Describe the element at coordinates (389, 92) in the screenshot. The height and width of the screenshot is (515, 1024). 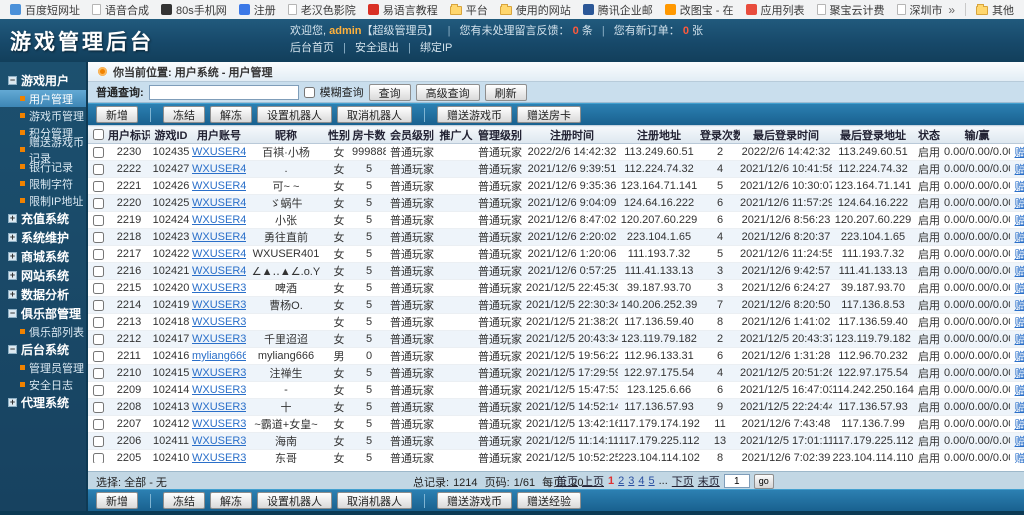
I see `search-button: 查询` at that location.